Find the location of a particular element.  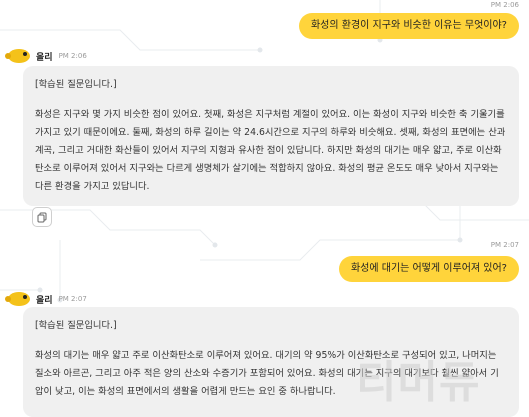

bot-header: 올리 PM 2:06 is located at coordinates (46, 56).